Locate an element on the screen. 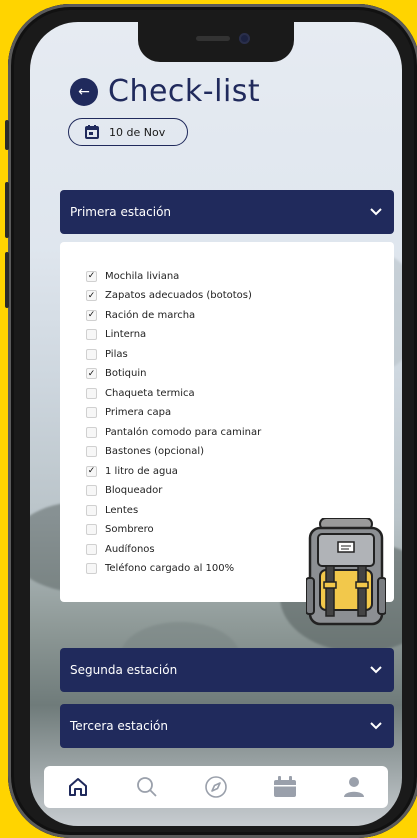 The height and width of the screenshot is (838, 417). checklist-item: Pilas is located at coordinates (107, 354).